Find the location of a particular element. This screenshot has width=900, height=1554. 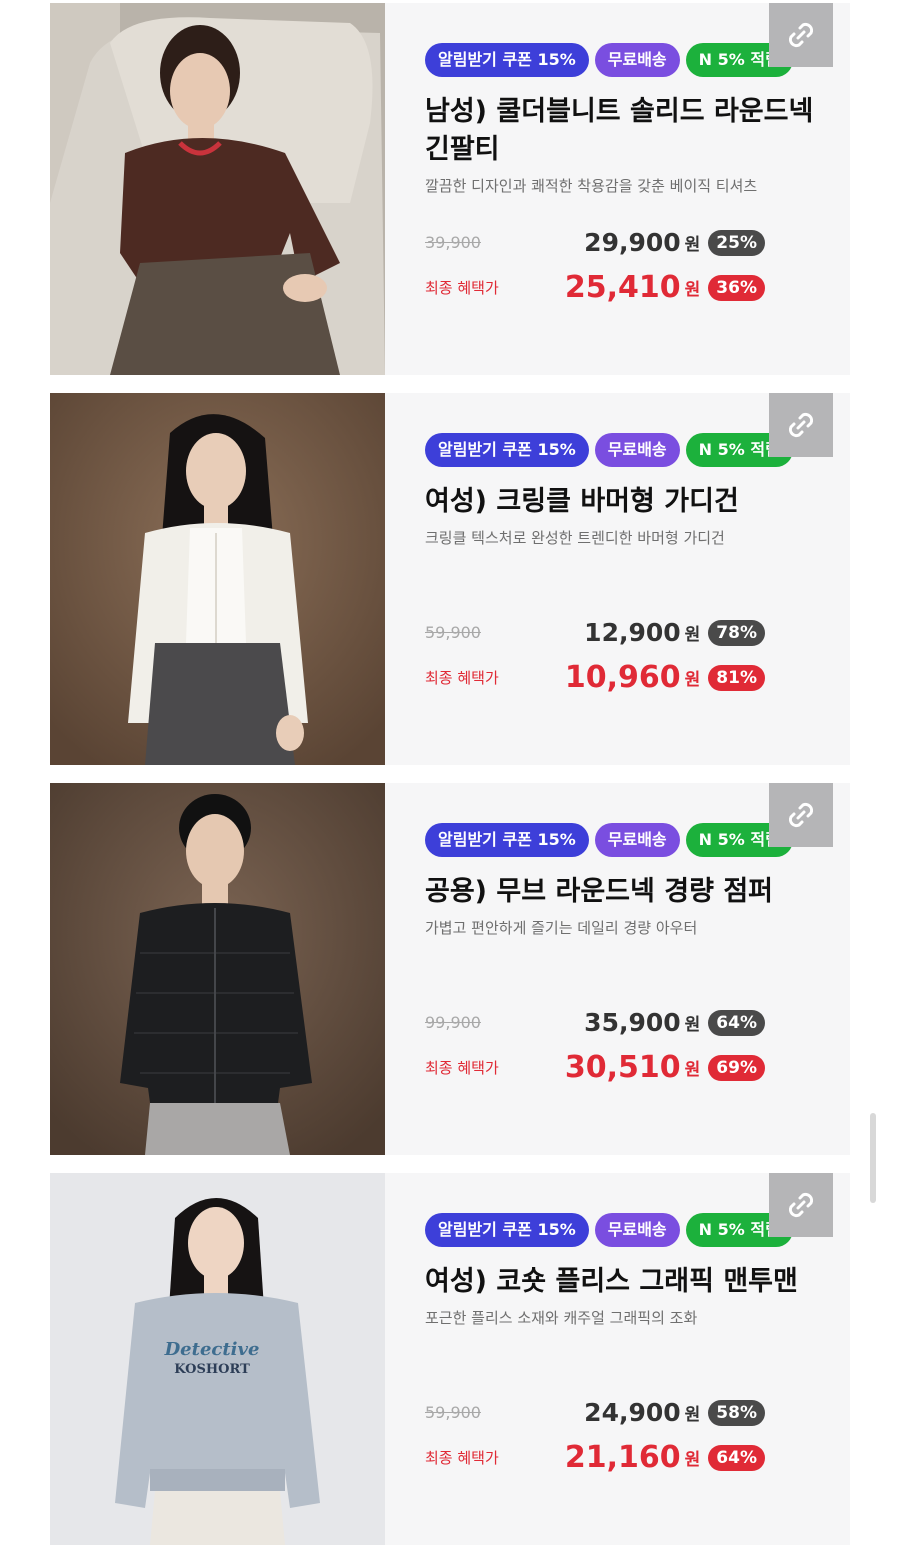

final-price-row: 최종 혜택가 21,160 원 64% is located at coordinates (595, 1457).